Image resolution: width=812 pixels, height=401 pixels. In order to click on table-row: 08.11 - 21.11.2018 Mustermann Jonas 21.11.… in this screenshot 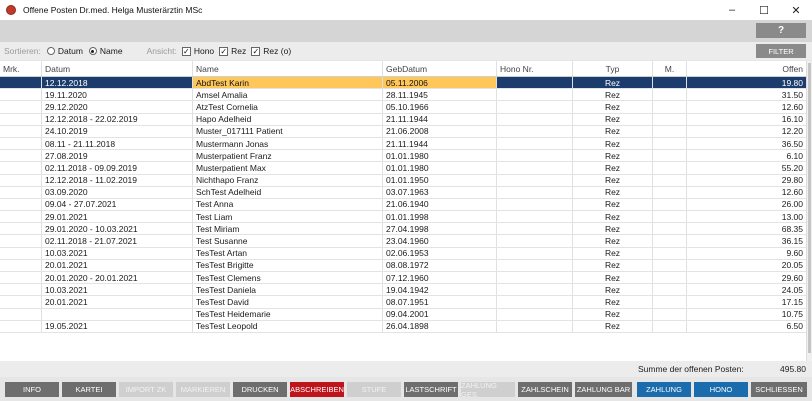, I will do `click(403, 144)`.